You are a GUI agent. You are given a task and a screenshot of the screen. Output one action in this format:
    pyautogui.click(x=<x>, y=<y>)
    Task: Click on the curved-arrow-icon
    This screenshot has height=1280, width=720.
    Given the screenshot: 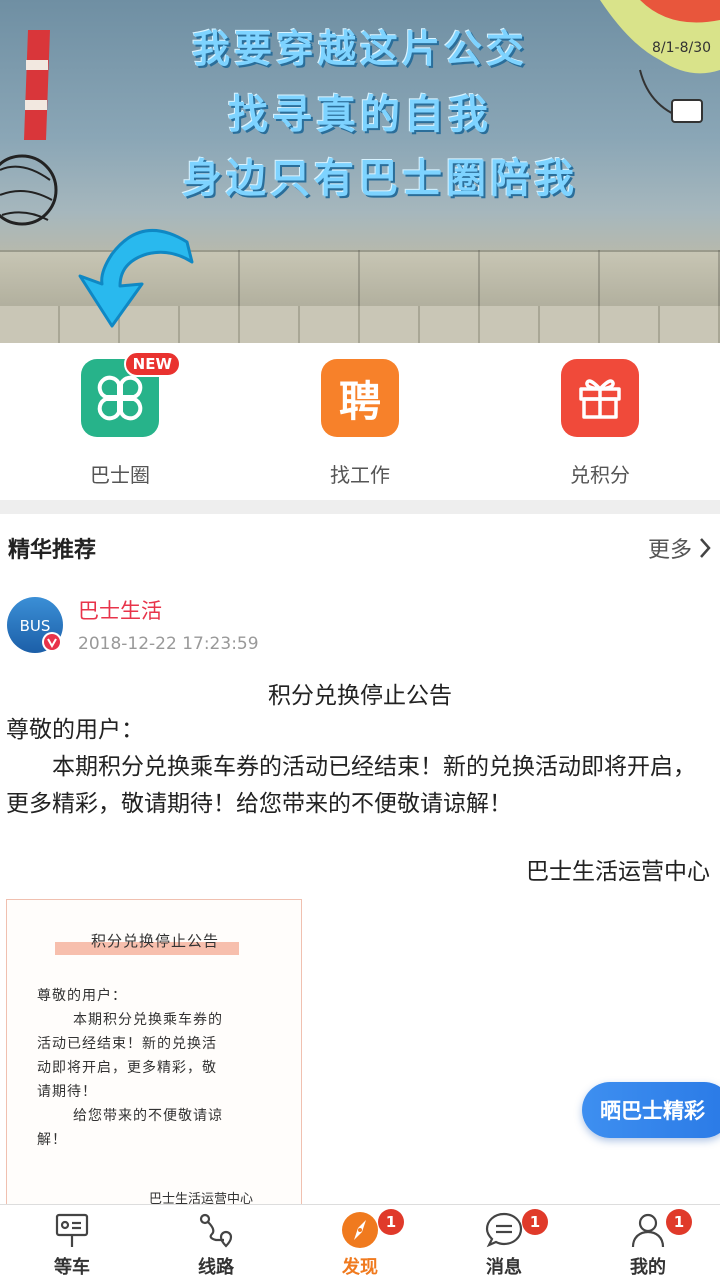 What is the action you would take?
    pyautogui.click(x=136, y=278)
    